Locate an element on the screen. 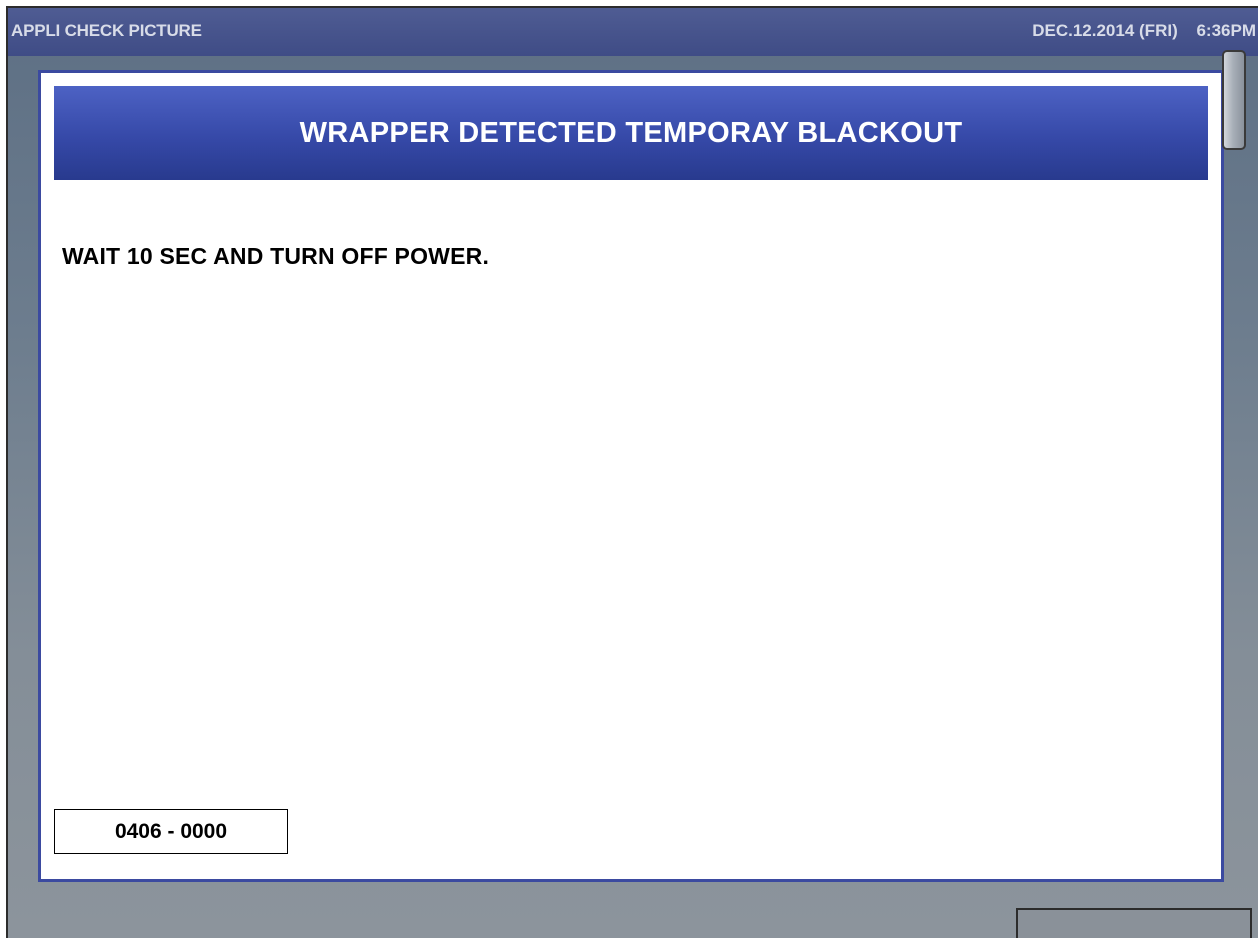 This screenshot has height=938, width=1258. app-title: APPLI CHECK PICTURE is located at coordinates (106, 30).